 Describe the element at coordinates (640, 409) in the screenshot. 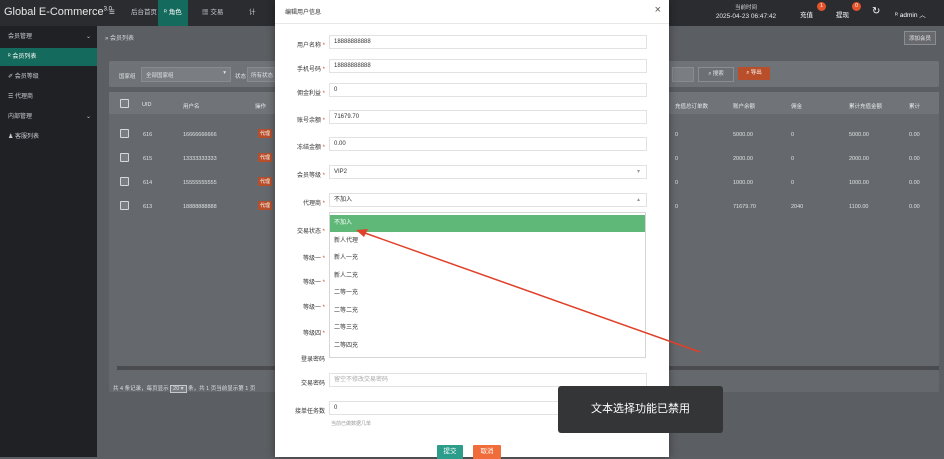

I see `toast-message: 文本选择功能已禁用` at that location.